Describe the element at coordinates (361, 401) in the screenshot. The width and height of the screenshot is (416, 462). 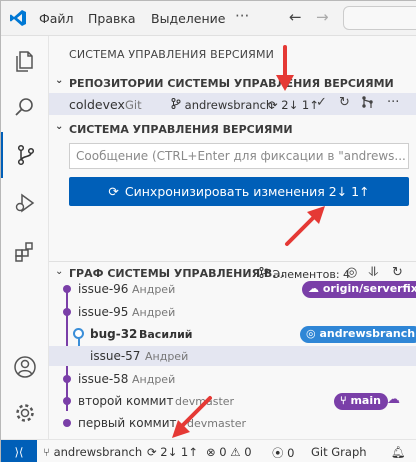
I see `local-branch-badge: ⑂ main` at that location.